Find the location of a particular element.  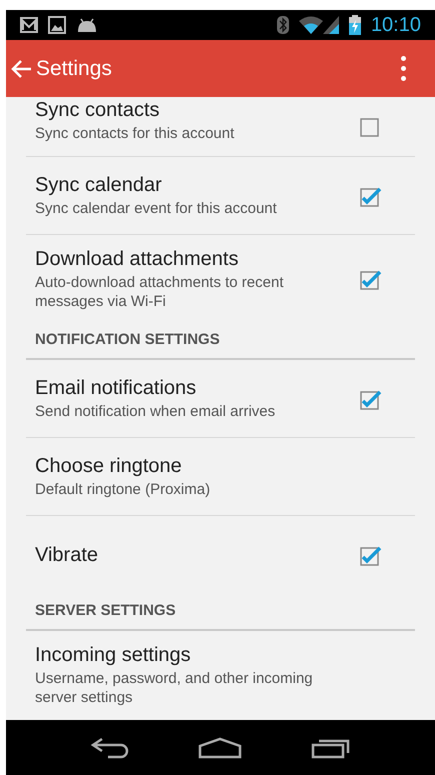

bluetooth-icon is located at coordinates (282, 25).